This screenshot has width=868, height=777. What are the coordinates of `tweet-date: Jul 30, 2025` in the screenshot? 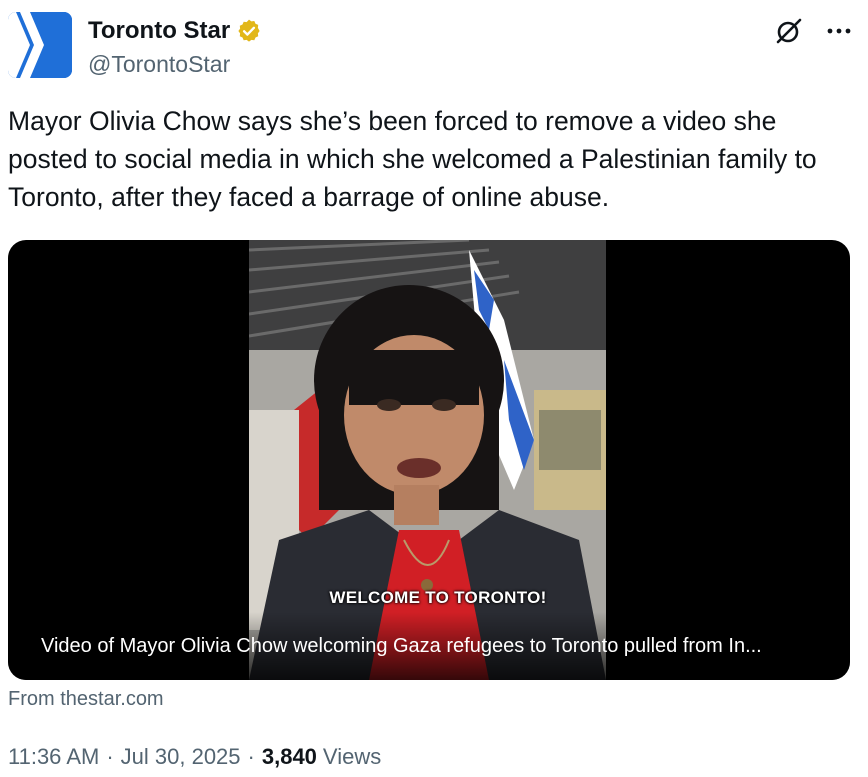 It's located at (181, 757).